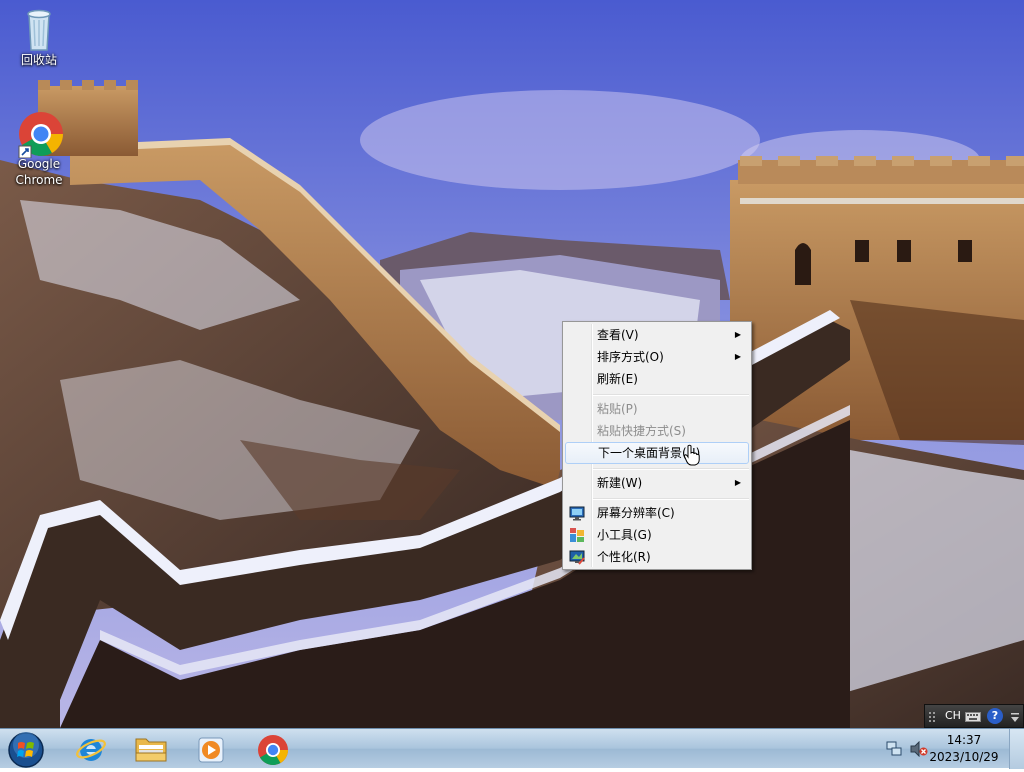  I want to click on file-explorer-icon, so click(151, 750).